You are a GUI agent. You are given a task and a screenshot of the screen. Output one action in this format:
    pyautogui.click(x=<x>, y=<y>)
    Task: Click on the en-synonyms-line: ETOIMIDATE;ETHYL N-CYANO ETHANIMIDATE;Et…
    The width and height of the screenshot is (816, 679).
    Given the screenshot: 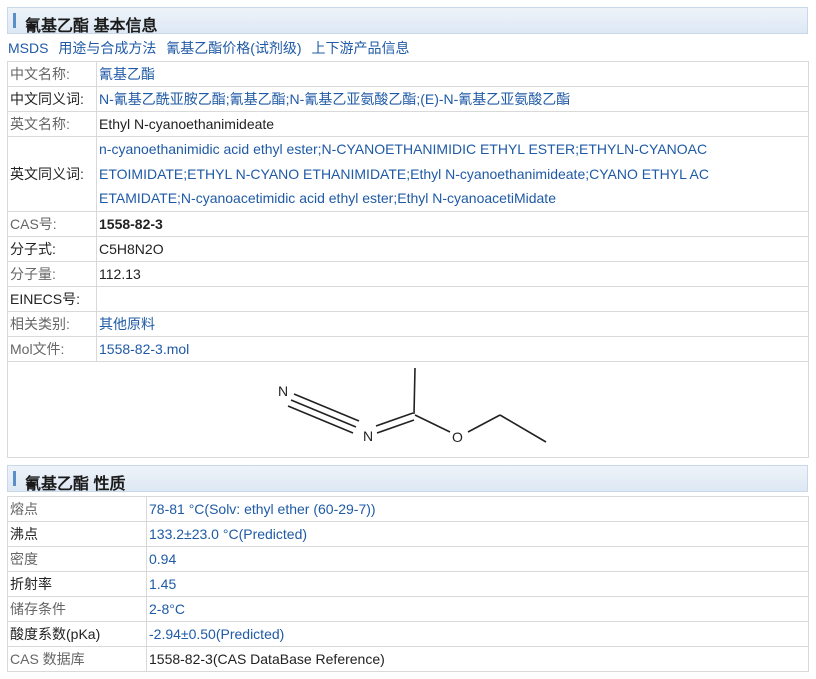 What is the action you would take?
    pyautogui.click(x=404, y=173)
    